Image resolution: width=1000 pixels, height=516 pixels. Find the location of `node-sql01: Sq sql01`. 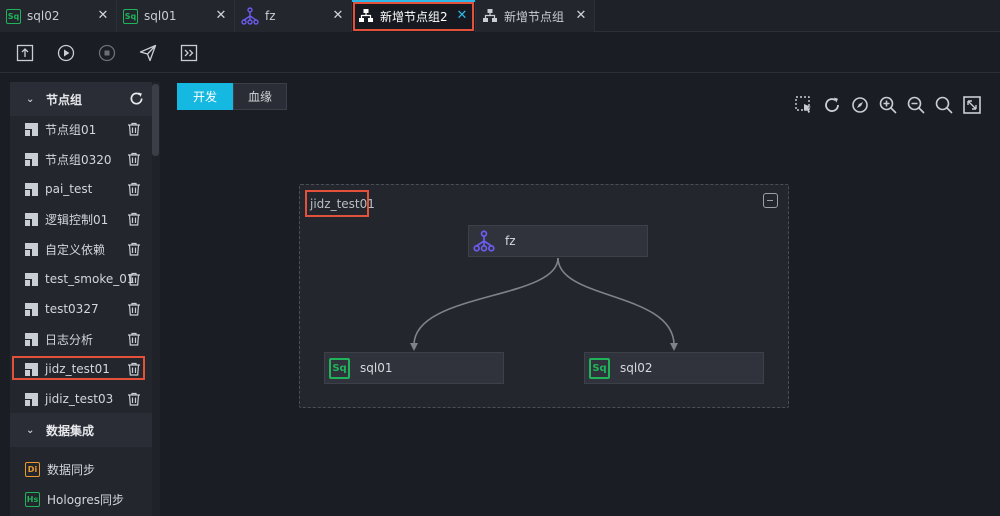

node-sql01: Sq sql01 is located at coordinates (414, 368).